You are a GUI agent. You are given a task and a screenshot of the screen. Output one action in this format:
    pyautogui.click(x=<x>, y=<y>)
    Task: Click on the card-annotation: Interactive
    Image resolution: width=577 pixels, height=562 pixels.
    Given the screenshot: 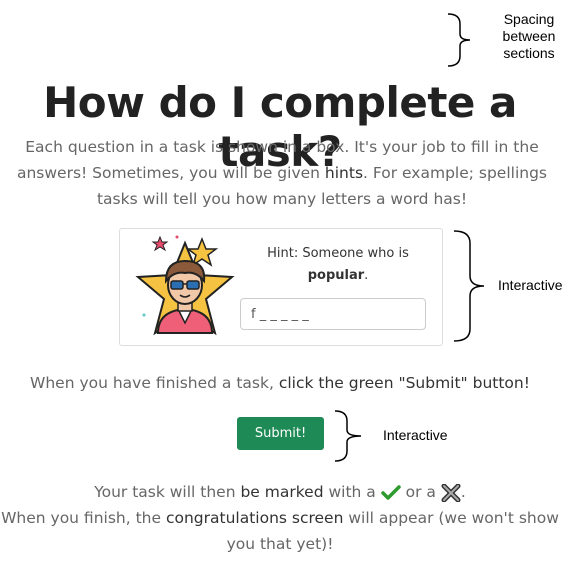 What is the action you would take?
    pyautogui.click(x=530, y=285)
    